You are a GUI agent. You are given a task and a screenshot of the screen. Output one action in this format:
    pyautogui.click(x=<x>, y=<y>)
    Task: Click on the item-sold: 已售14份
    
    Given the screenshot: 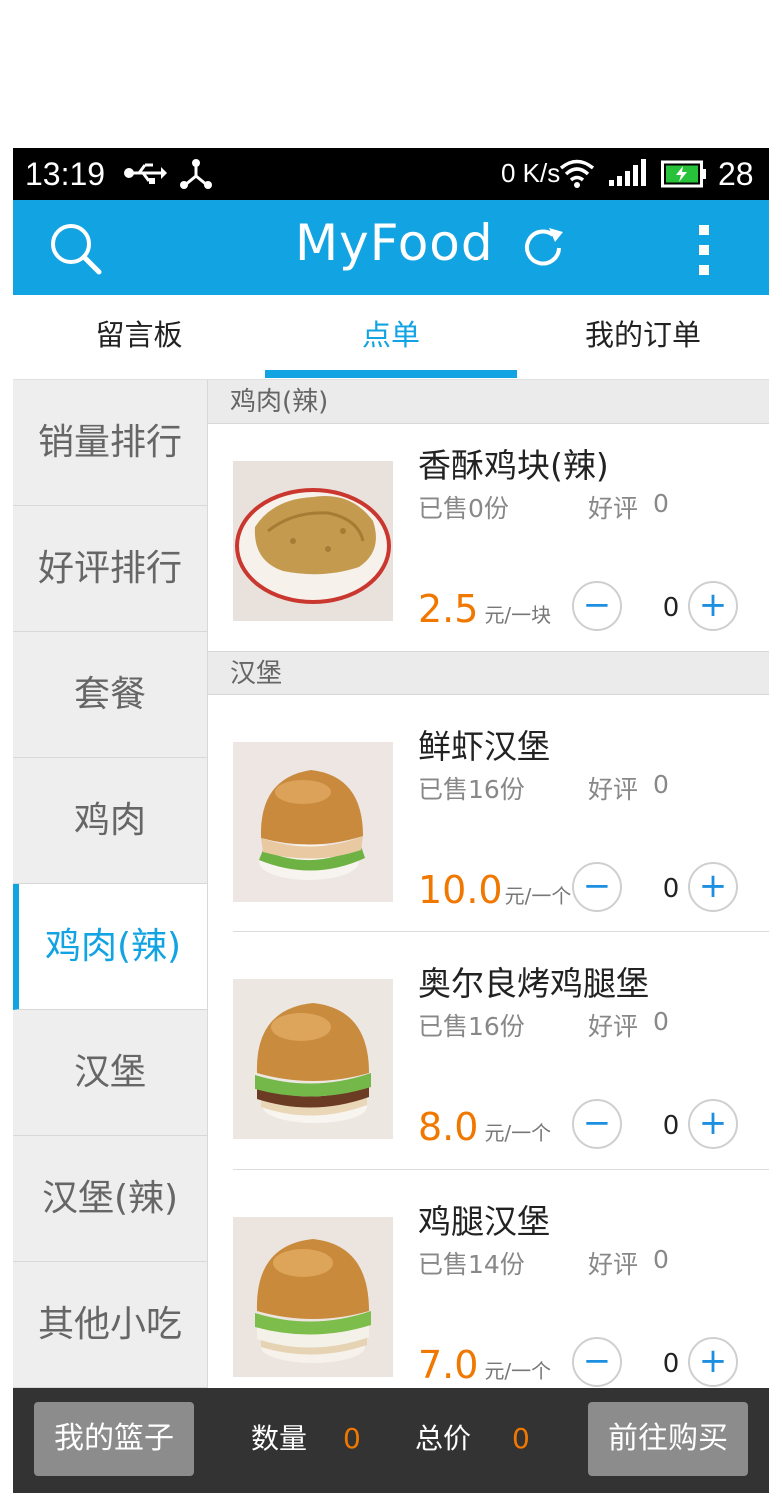 What is the action you would take?
    pyautogui.click(x=471, y=1264)
    